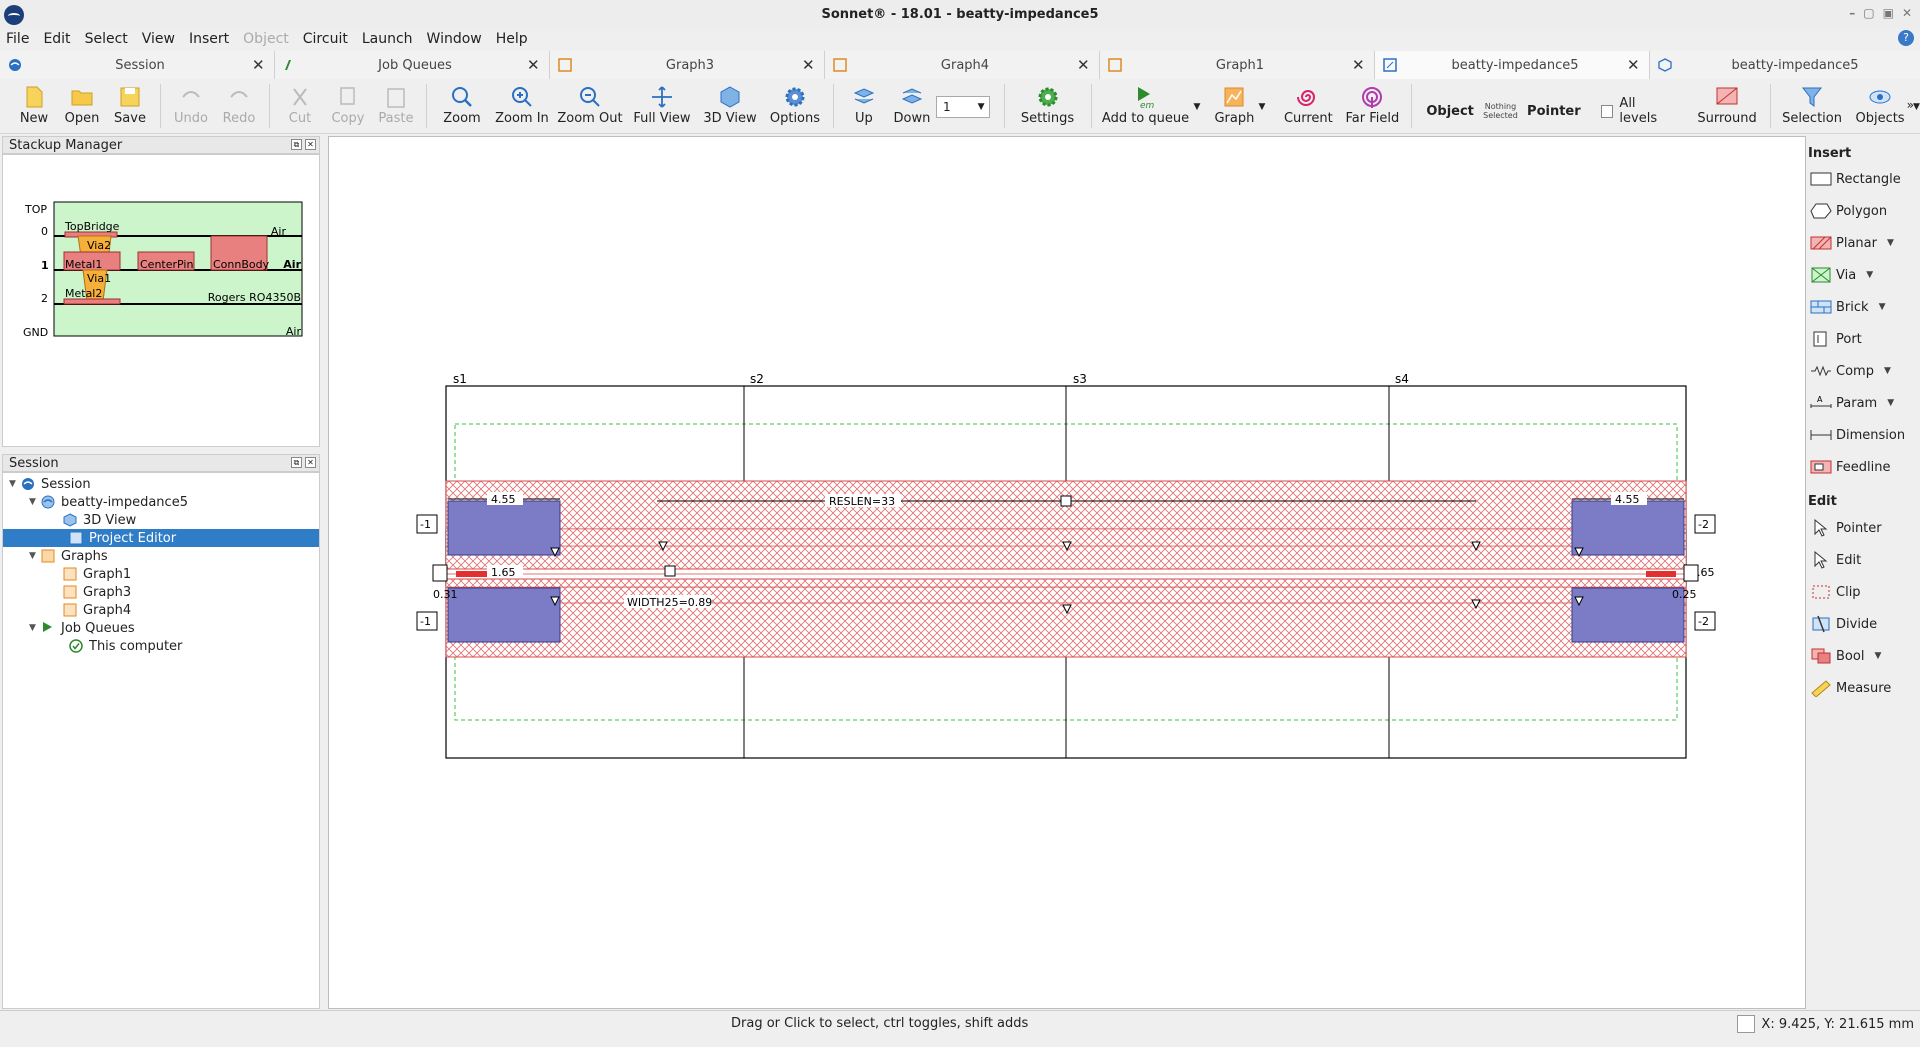 This screenshot has width=1920, height=1047. I want to click on port-right-center, so click(1691, 573).